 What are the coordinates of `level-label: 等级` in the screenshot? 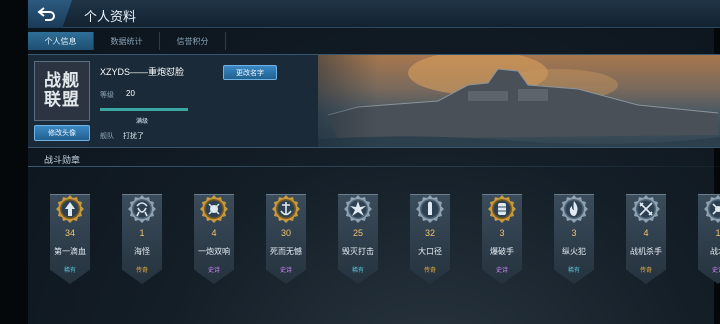 It's located at (107, 95).